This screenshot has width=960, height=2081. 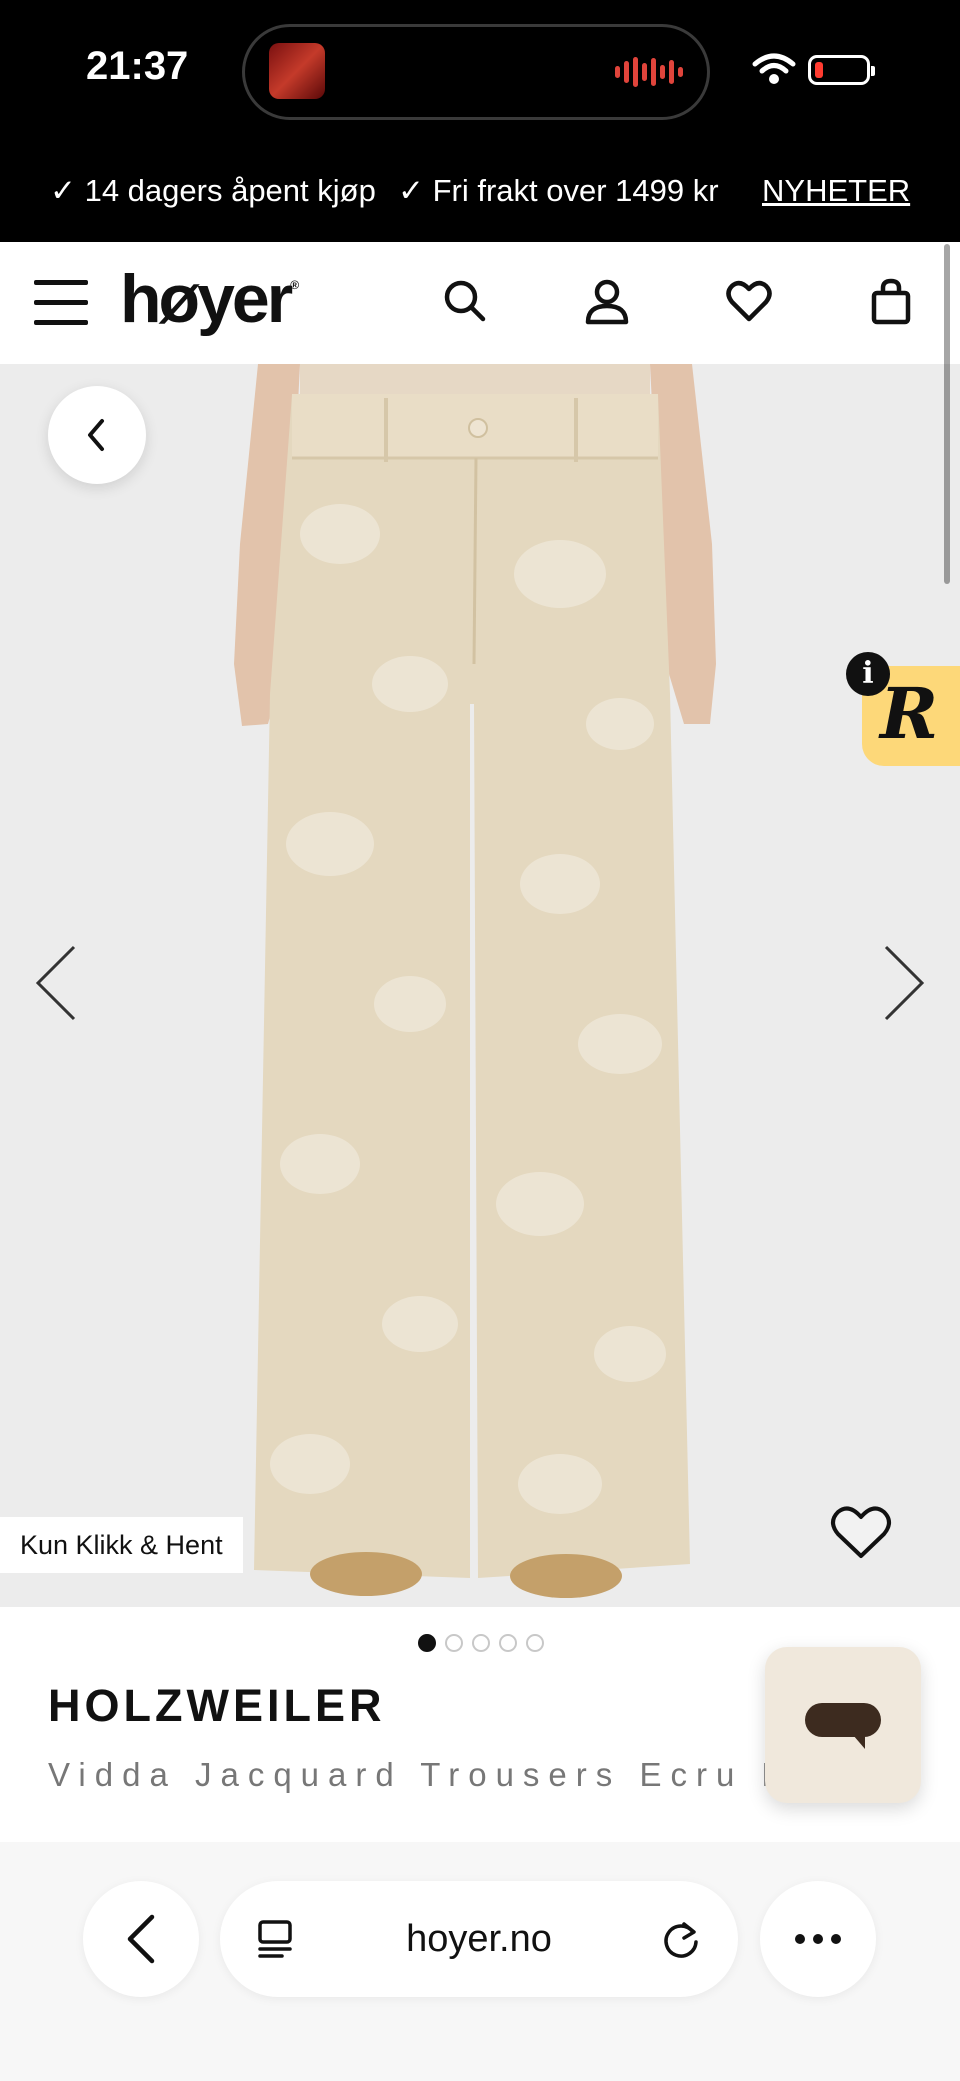 What do you see at coordinates (476, 72) in the screenshot?
I see `dynamic-island` at bounding box center [476, 72].